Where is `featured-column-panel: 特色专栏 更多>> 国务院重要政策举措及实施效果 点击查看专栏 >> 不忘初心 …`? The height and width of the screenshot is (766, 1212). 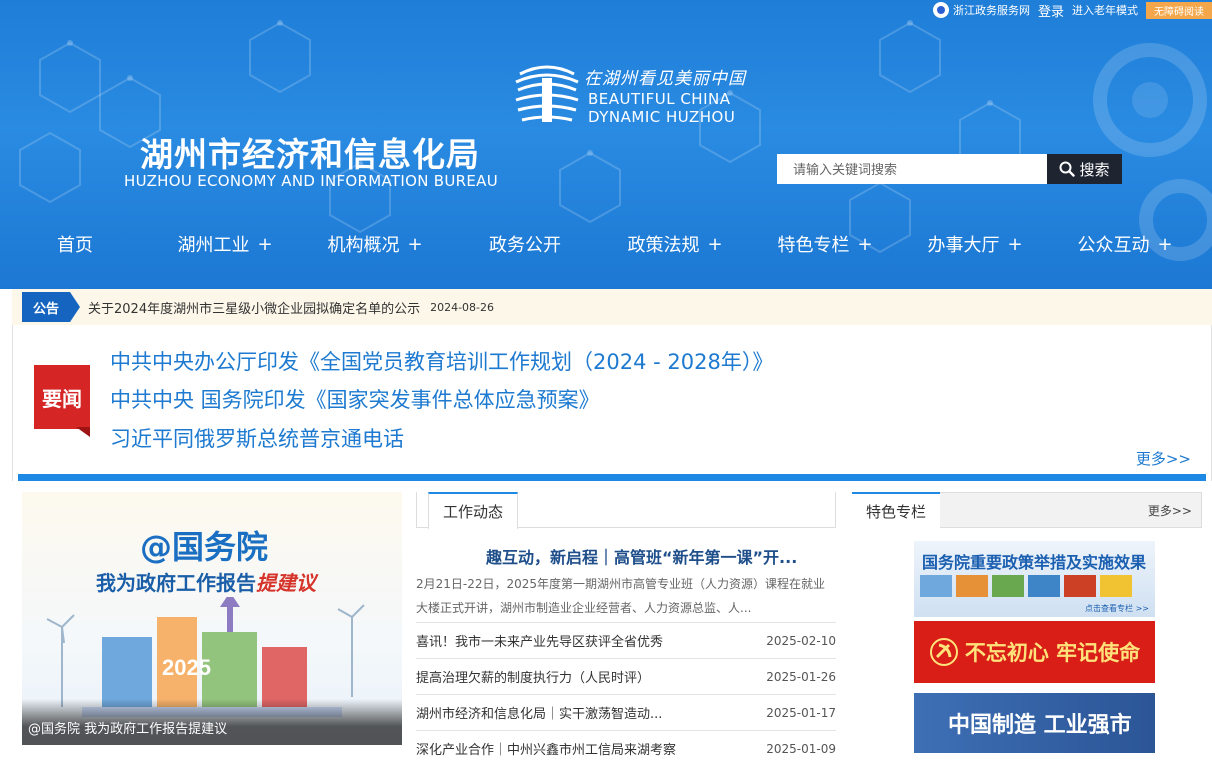
featured-column-panel: 特色专栏 更多>> 国务院重要政策举措及实施效果 点击查看专栏 >> 不忘初心 … is located at coordinates (1027, 622).